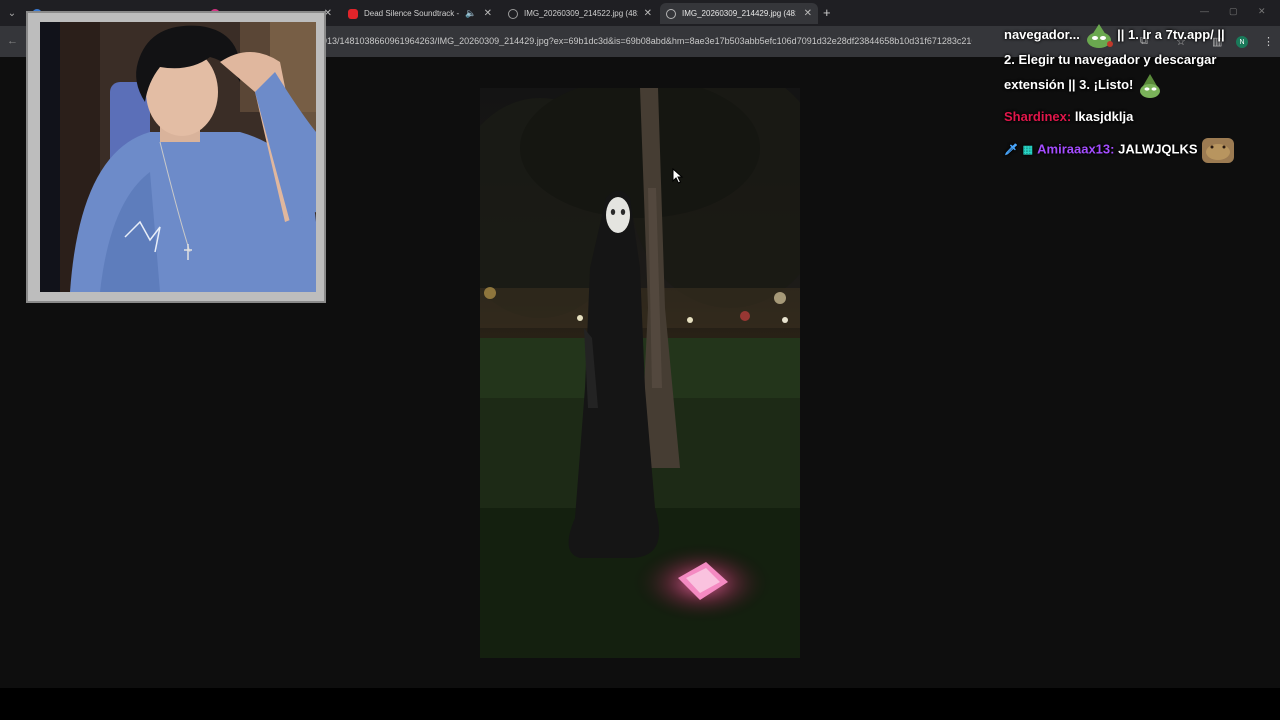 This screenshot has height=720, width=1280. Describe the element at coordinates (1099, 35) in the screenshot. I see `pepe-emote-icon` at that location.